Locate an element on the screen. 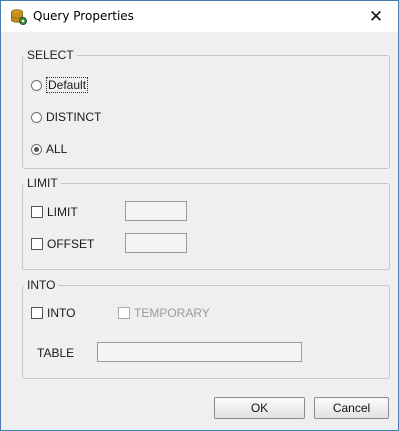  into-checkbox-row: INTO is located at coordinates (53, 313).